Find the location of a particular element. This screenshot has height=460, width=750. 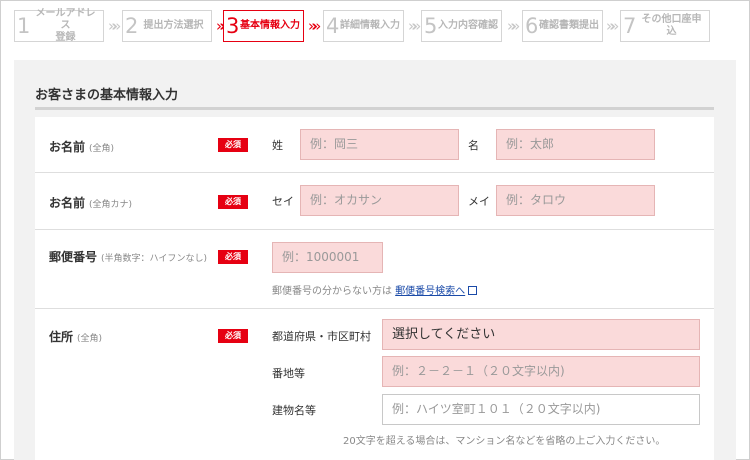

step-label: 基本情報入力 is located at coordinates (270, 25).